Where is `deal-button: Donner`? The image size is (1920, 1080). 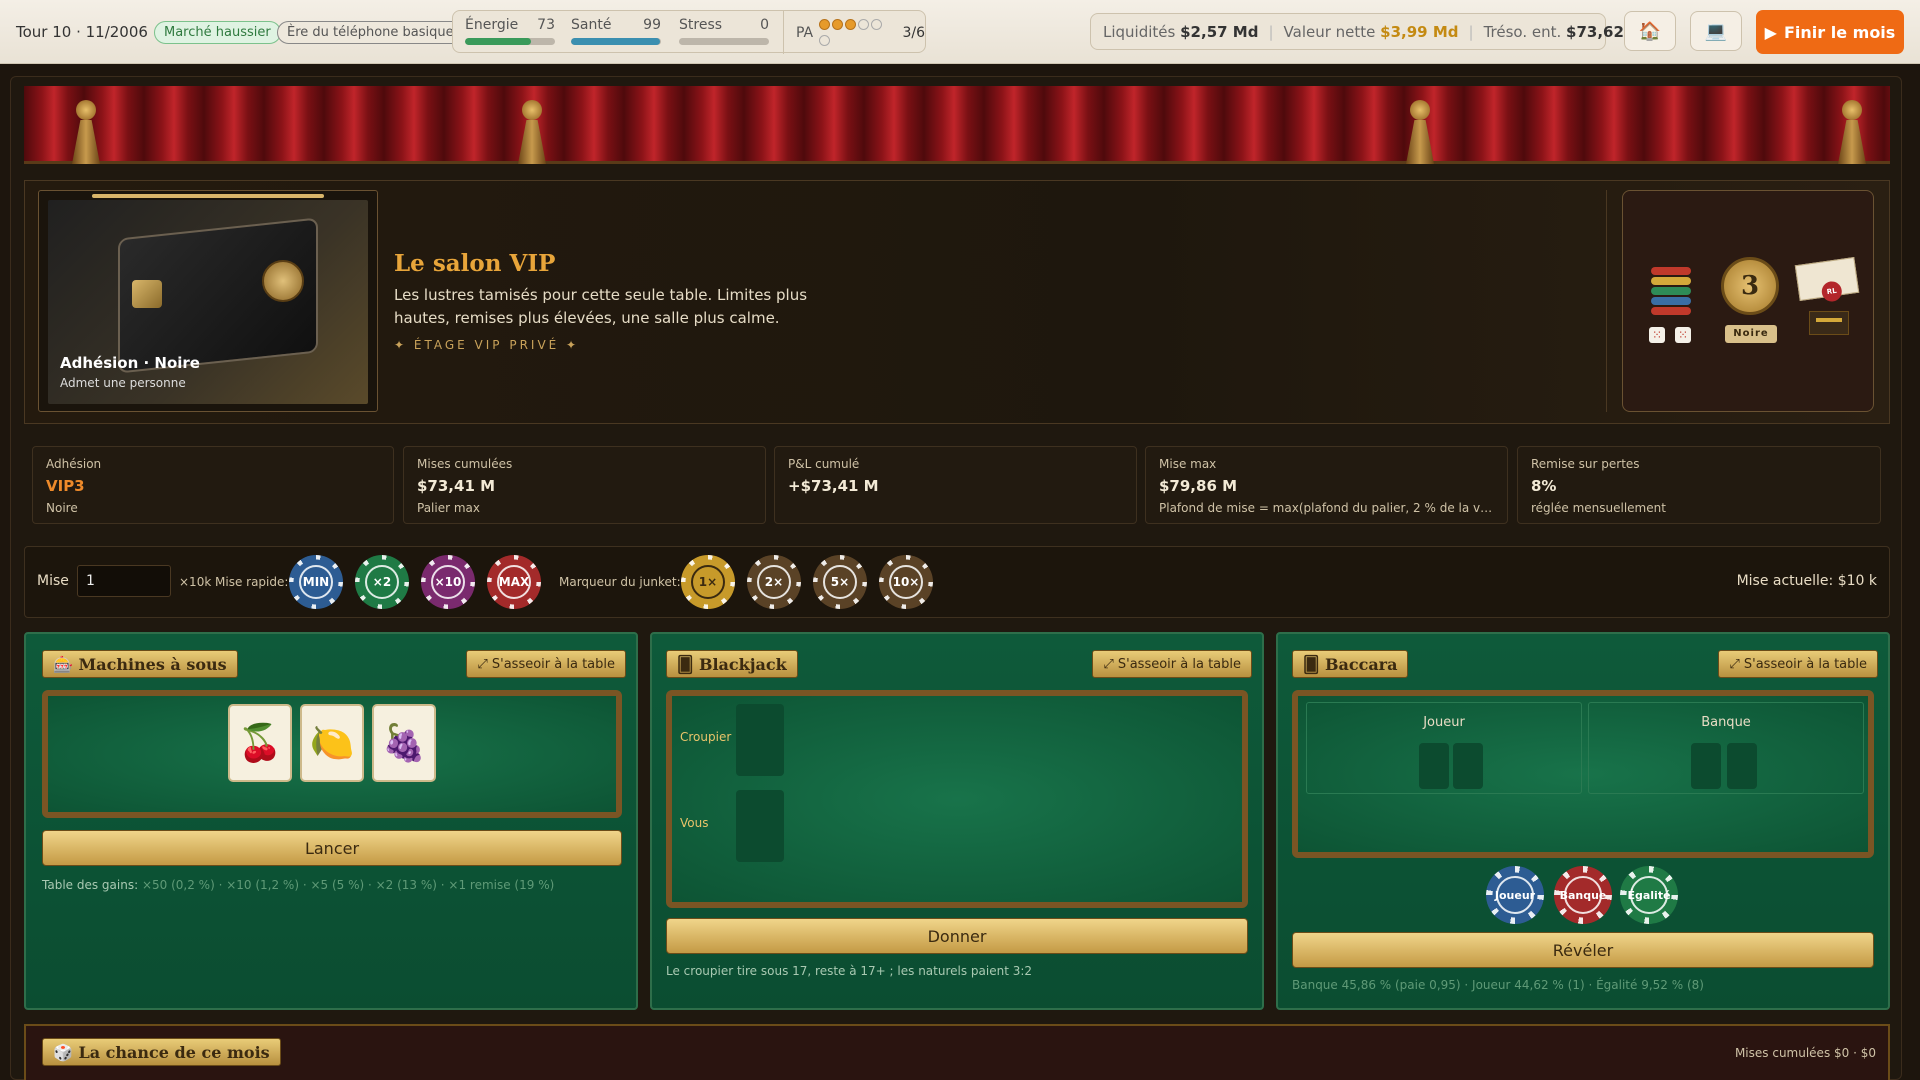
deal-button: Donner is located at coordinates (957, 936).